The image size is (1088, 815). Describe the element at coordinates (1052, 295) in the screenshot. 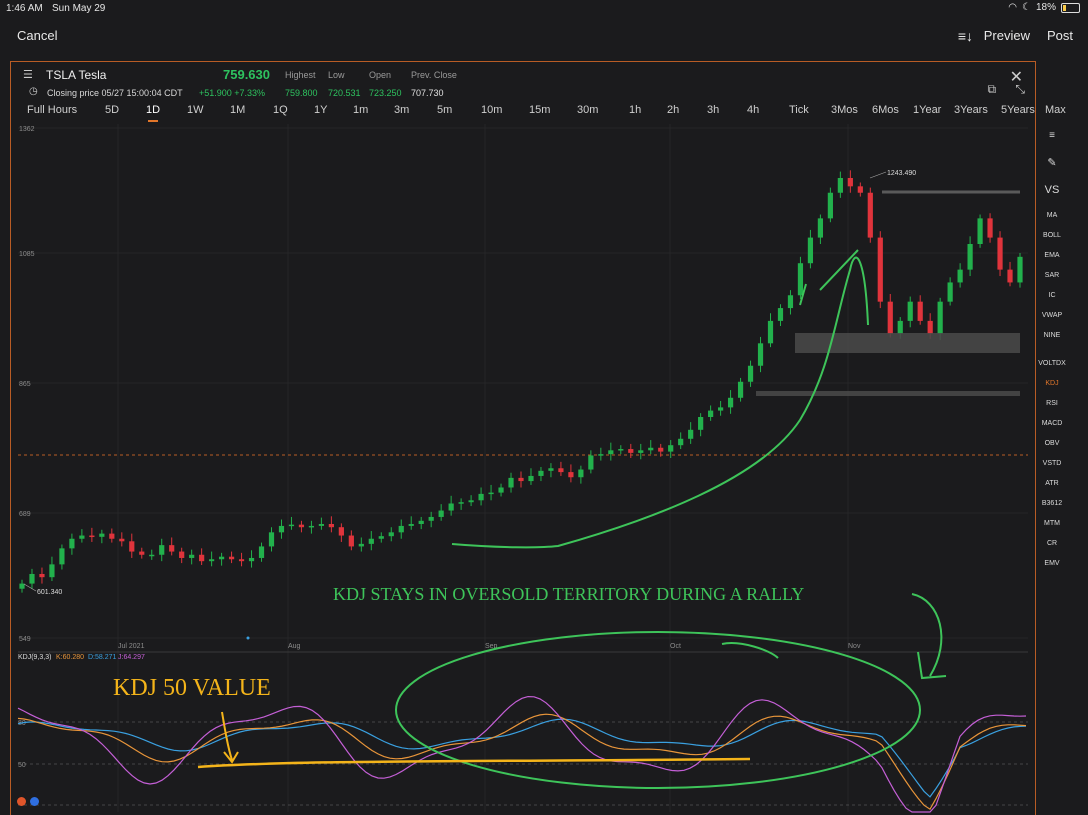

I see `indicator-ic: IC` at that location.